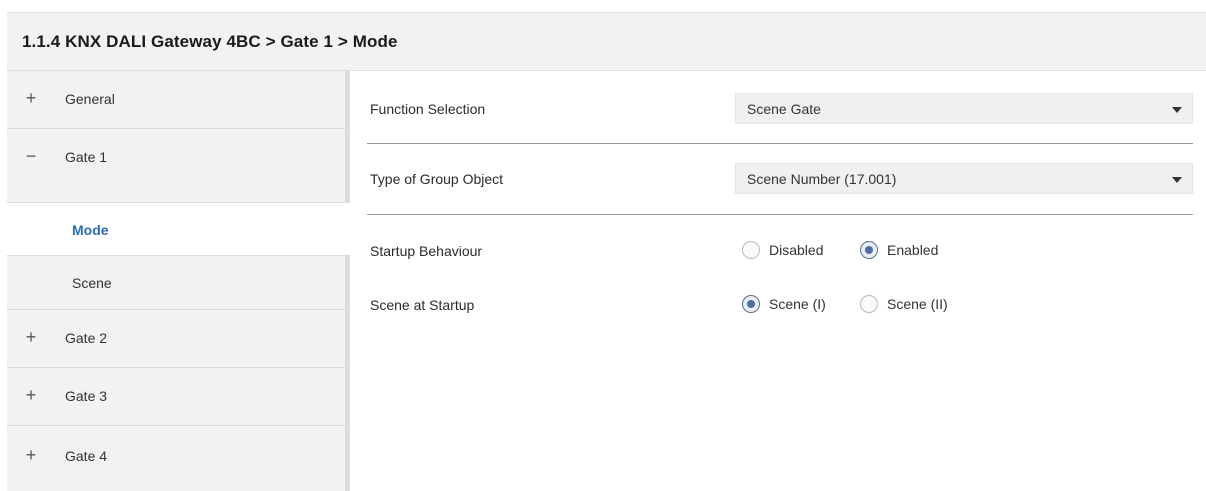  What do you see at coordinates (913, 250) in the screenshot?
I see `radio-label: Enabled` at bounding box center [913, 250].